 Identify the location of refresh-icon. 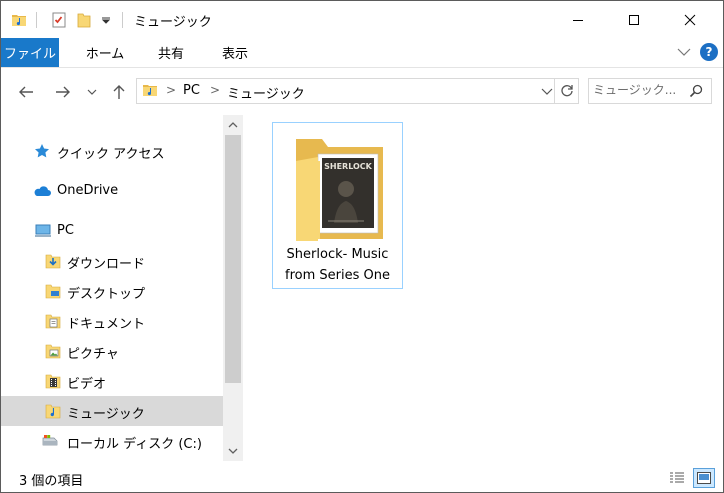
(566, 91).